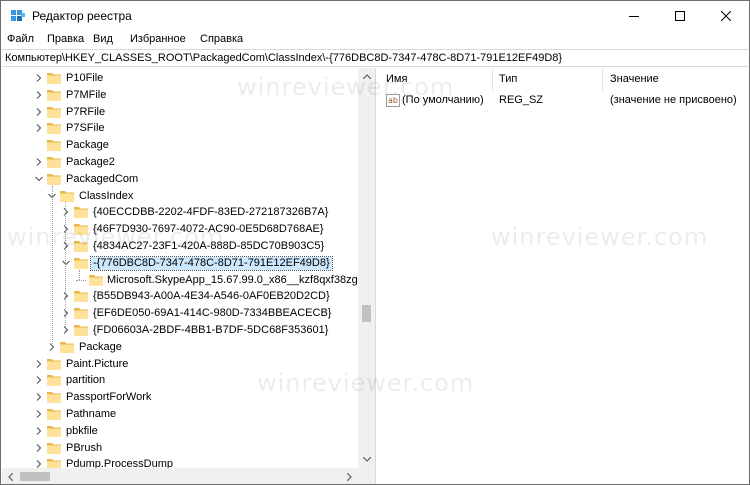 This screenshot has width=750, height=485. Describe the element at coordinates (84, 447) in the screenshot. I see `tree-item-label: PBrush` at that location.